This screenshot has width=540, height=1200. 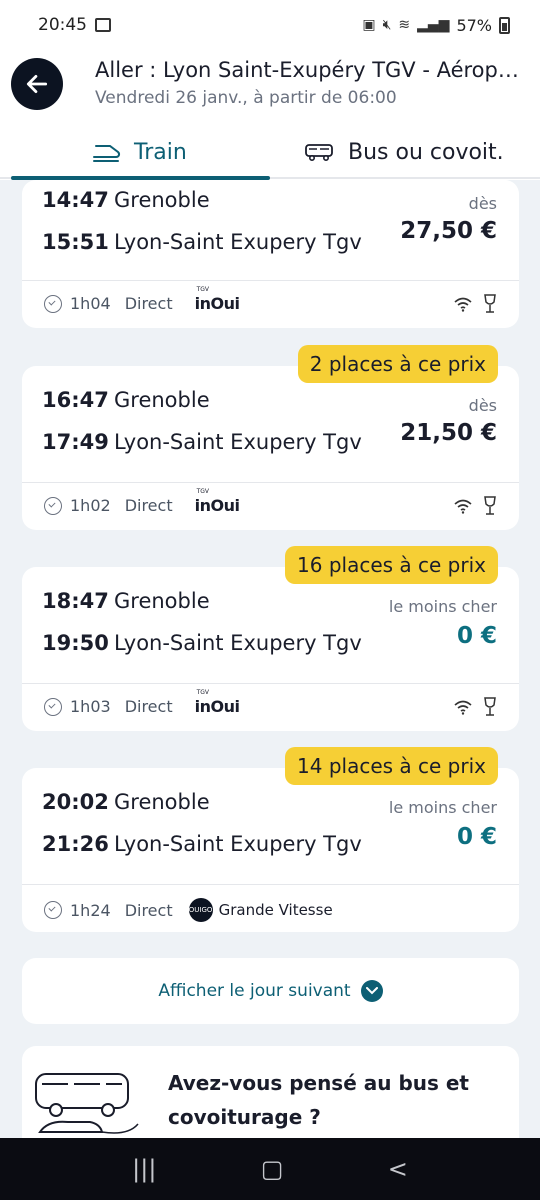 I want to click on departure-row: 20:02 Grenoble, so click(x=126, y=802).